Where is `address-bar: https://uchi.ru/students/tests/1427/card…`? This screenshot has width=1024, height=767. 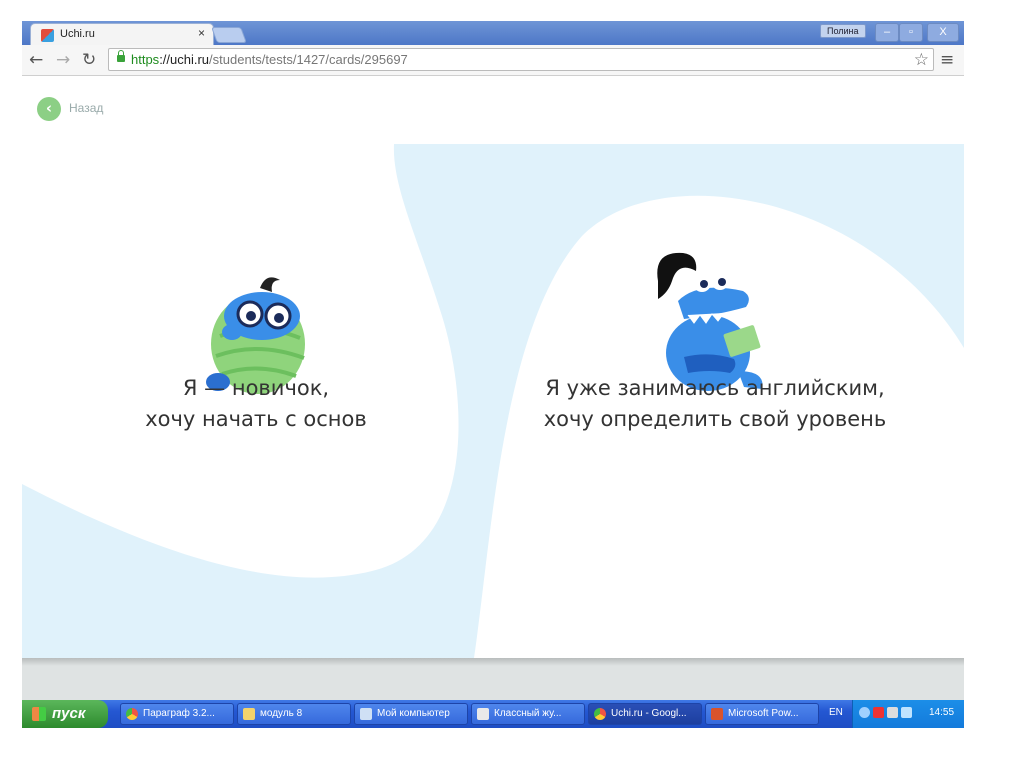 address-bar: https://uchi.ru/students/tests/1427/card… is located at coordinates (521, 59).